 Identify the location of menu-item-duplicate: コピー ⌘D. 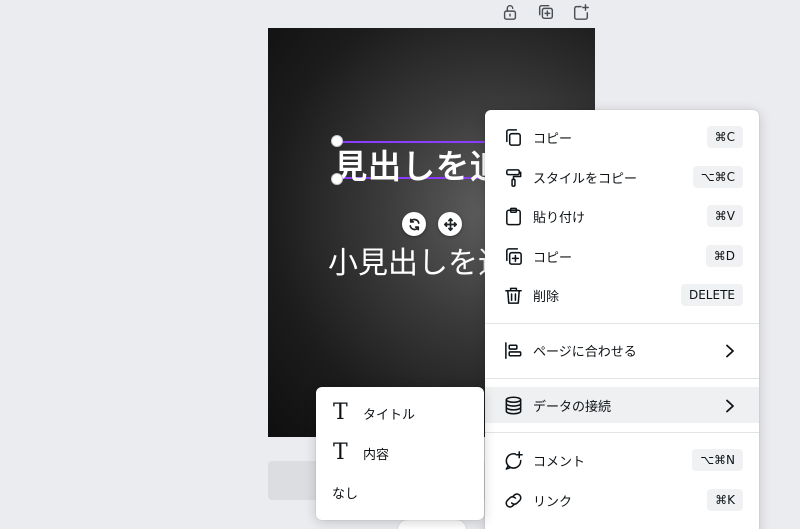
(622, 256).